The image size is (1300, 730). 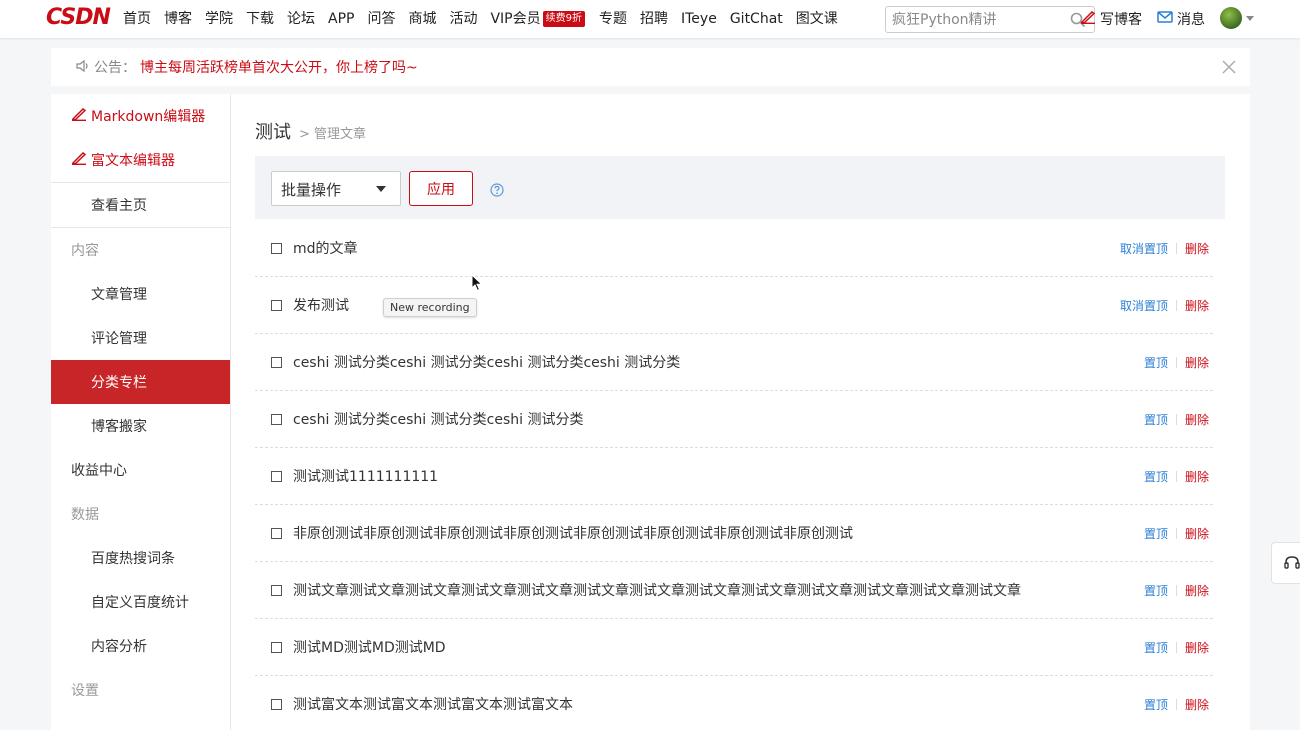 What do you see at coordinates (573, 533) in the screenshot?
I see `article-title: 非原创测试非原创测试非原创测试非原创测试非原创测试非原创测试非原创测试非原创测试` at bounding box center [573, 533].